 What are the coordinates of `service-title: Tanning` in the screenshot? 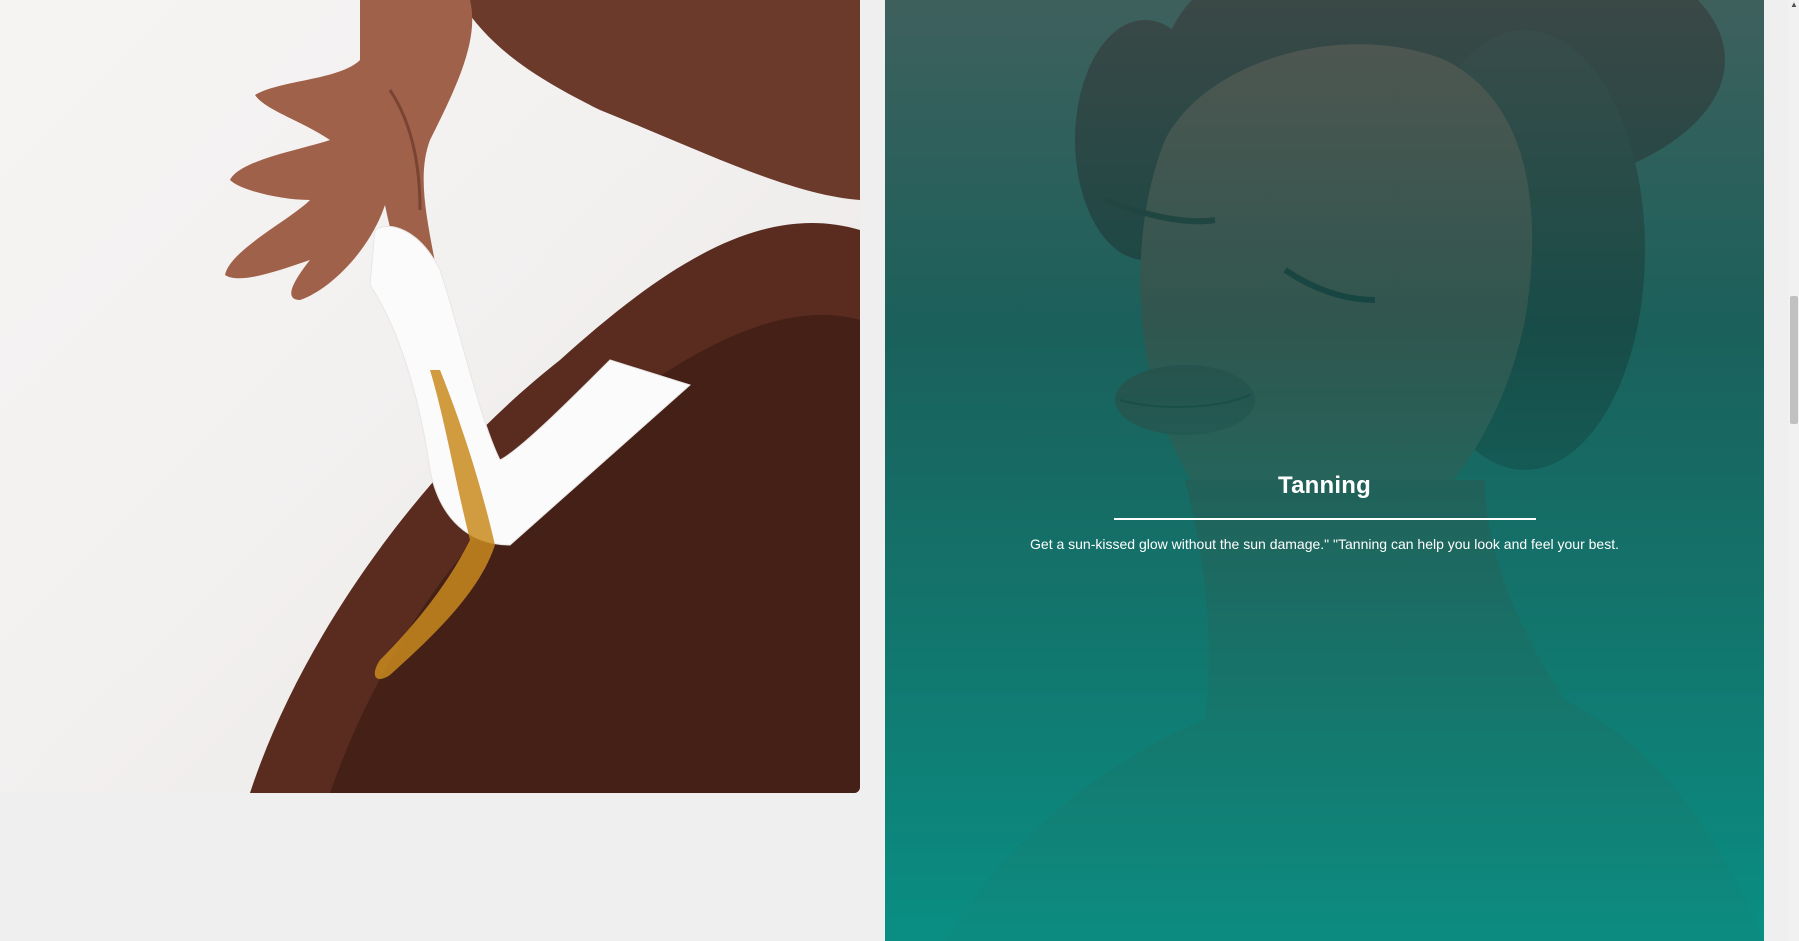 It's located at (1324, 485).